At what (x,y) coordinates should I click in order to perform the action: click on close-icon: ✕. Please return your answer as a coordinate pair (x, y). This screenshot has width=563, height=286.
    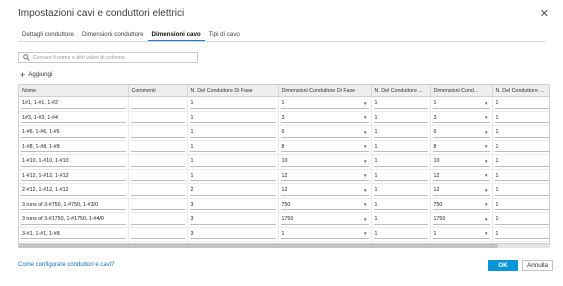
    Looking at the image, I should click on (544, 13).